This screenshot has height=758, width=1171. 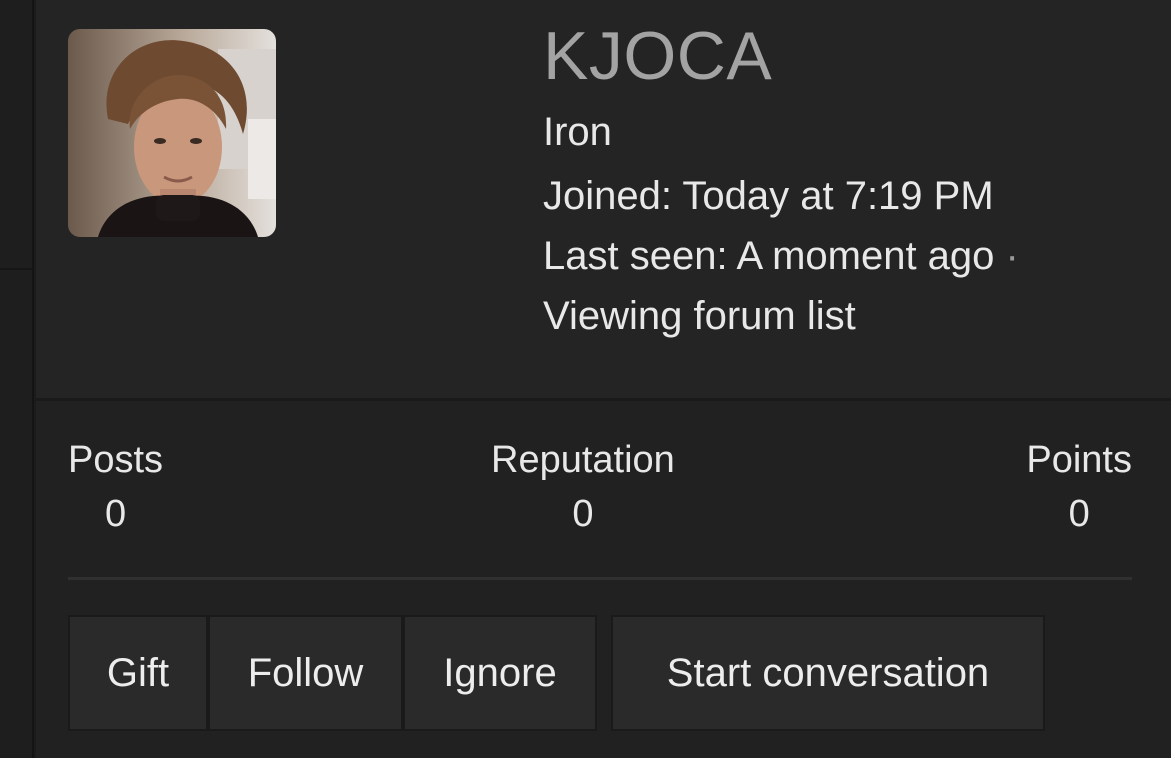 I want to click on profile-stats: Posts 0 Reputation 0 Points 0, so click(x=600, y=491).